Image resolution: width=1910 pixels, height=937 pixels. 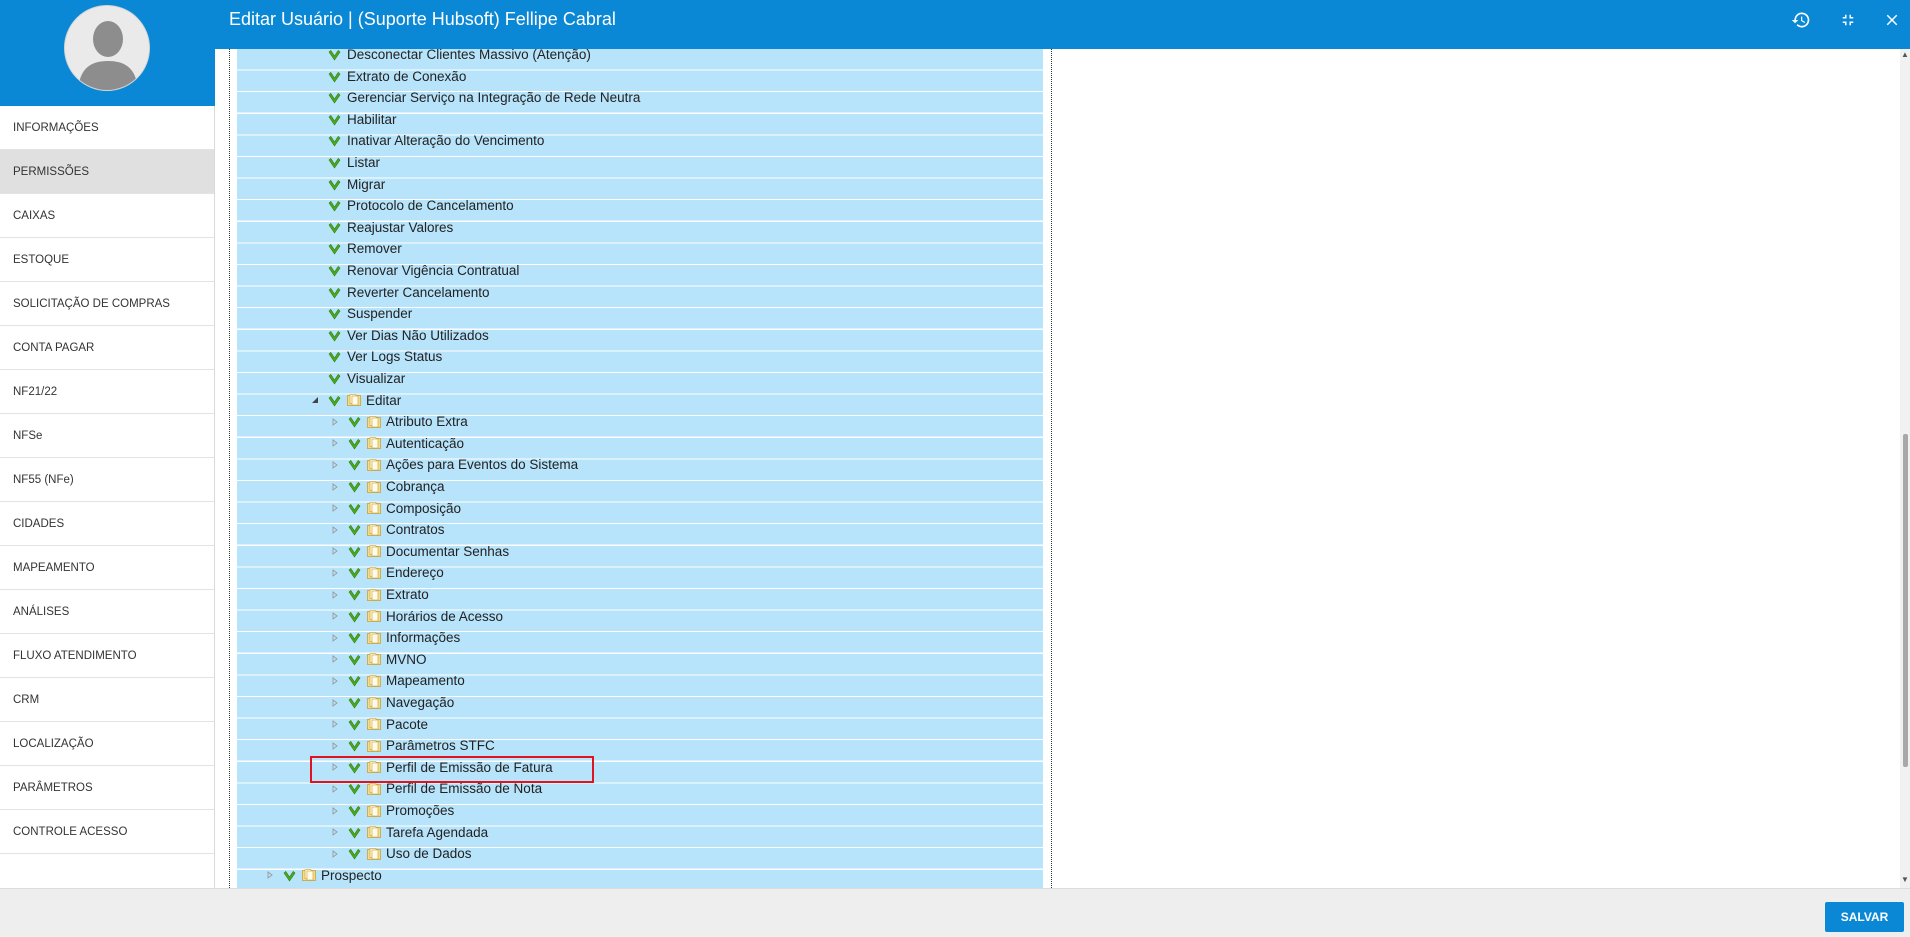 What do you see at coordinates (107, 128) in the screenshot?
I see `sidebar-item-informacoes: INFORMAÇÕES` at bounding box center [107, 128].